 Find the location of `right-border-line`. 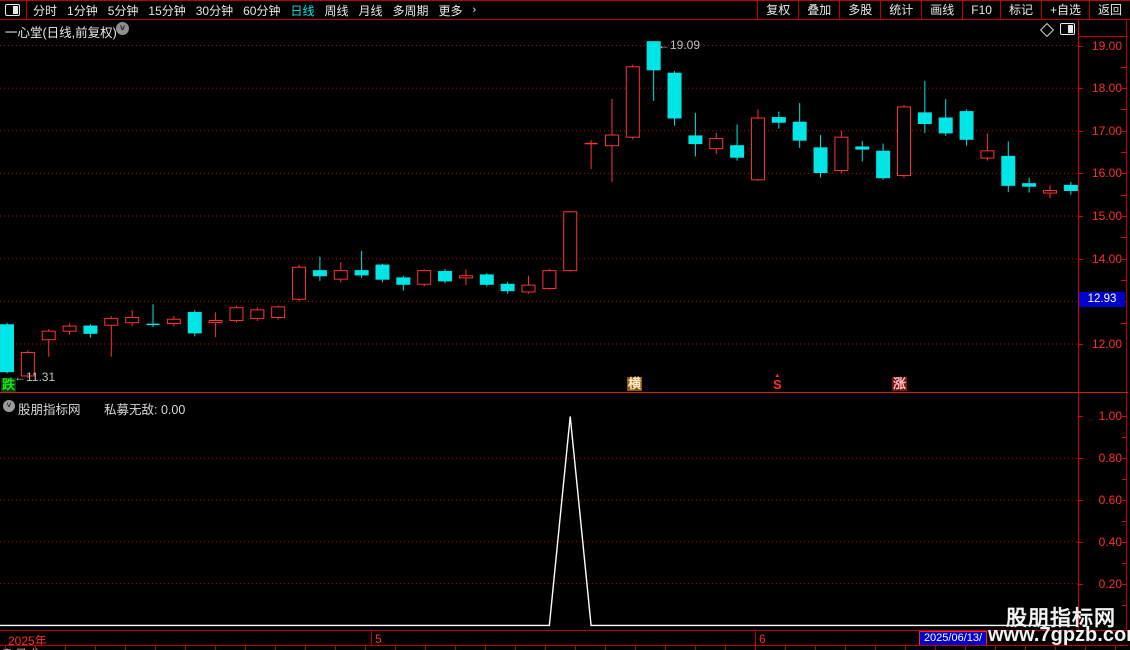

right-border-line is located at coordinates (1126, 333).